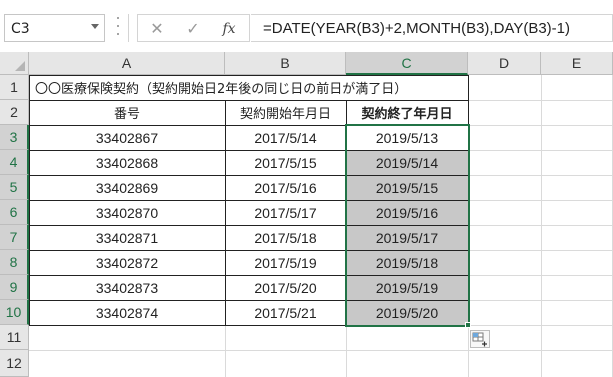 The image size is (613, 377). What do you see at coordinates (127, 212) in the screenshot?
I see `table-cell: 33402870` at bounding box center [127, 212].